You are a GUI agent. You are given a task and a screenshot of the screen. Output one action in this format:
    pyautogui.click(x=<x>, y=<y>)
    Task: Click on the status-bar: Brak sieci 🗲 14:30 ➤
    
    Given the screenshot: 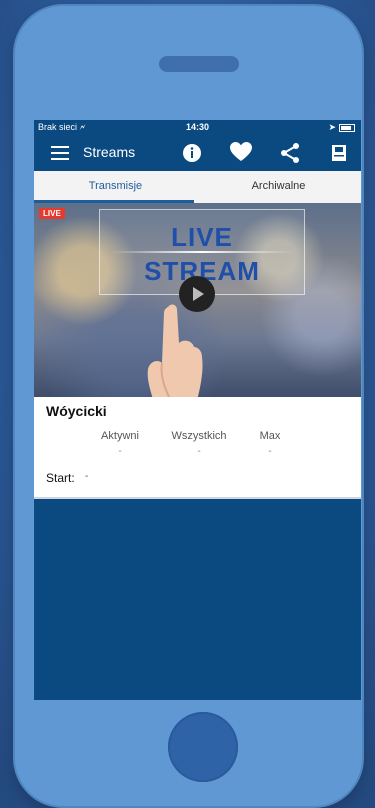 What is the action you would take?
    pyautogui.click(x=197, y=127)
    